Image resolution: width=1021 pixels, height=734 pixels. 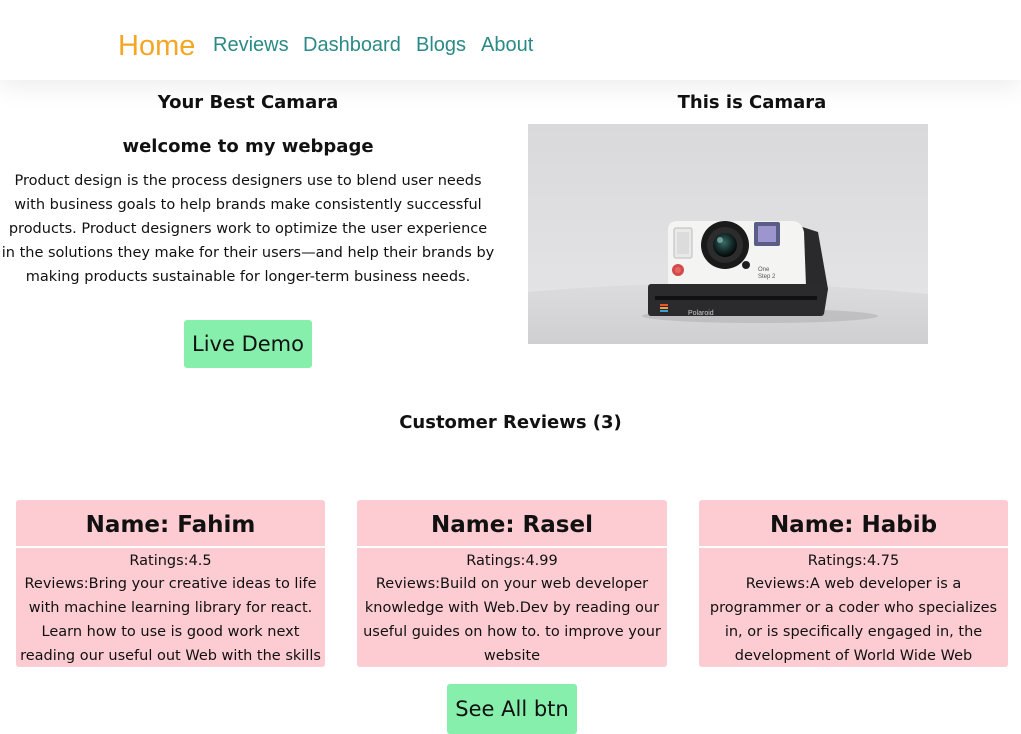 What do you see at coordinates (752, 102) in the screenshot?
I see `camera-image-title: This is Camara` at bounding box center [752, 102].